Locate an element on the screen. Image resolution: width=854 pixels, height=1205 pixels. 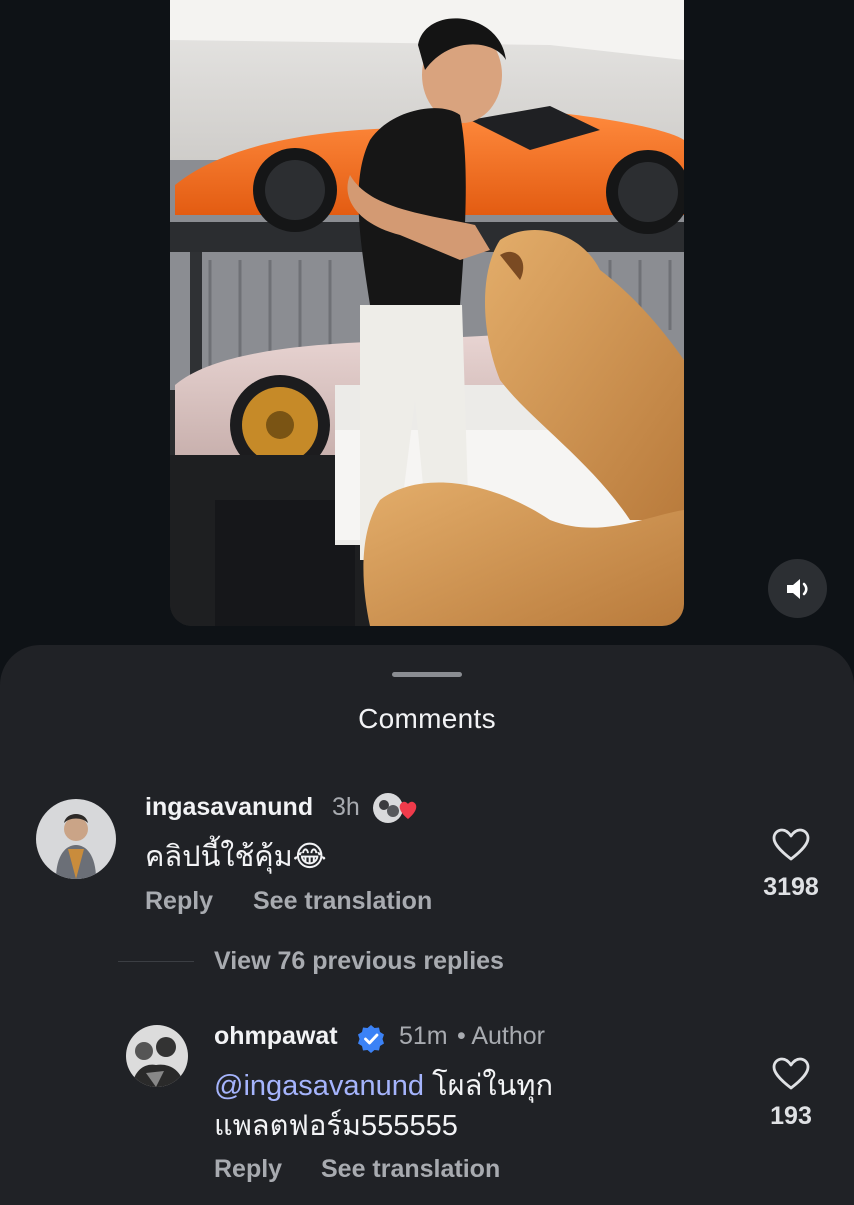
comment-body: แพลตฟอร์ม555555 is located at coordinates (336, 1126).